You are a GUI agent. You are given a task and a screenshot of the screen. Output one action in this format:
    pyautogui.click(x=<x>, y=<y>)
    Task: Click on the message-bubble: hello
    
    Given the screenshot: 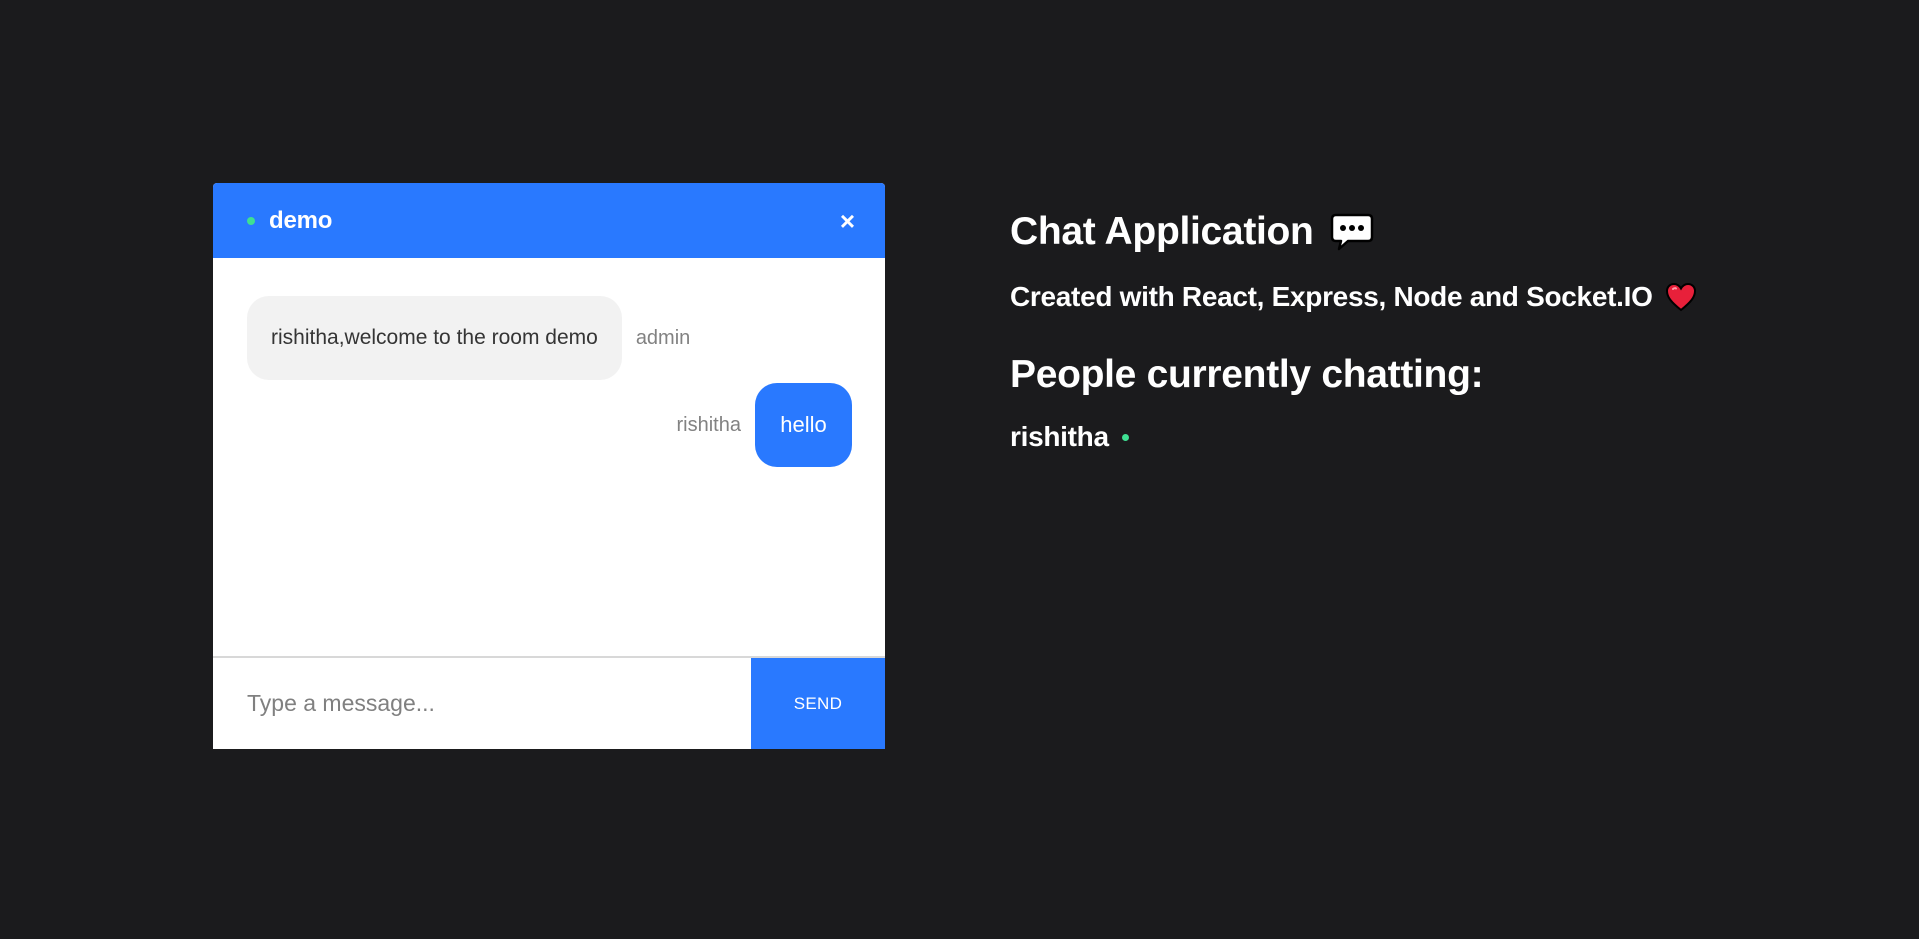 What is the action you would take?
    pyautogui.click(x=803, y=425)
    